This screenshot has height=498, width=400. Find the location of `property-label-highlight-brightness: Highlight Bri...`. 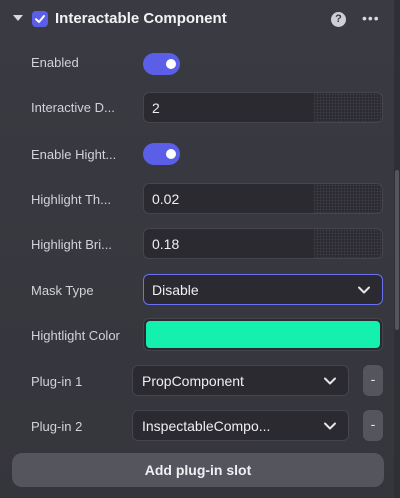

property-label-highlight-brightness: Highlight Bri... is located at coordinates (71, 244).